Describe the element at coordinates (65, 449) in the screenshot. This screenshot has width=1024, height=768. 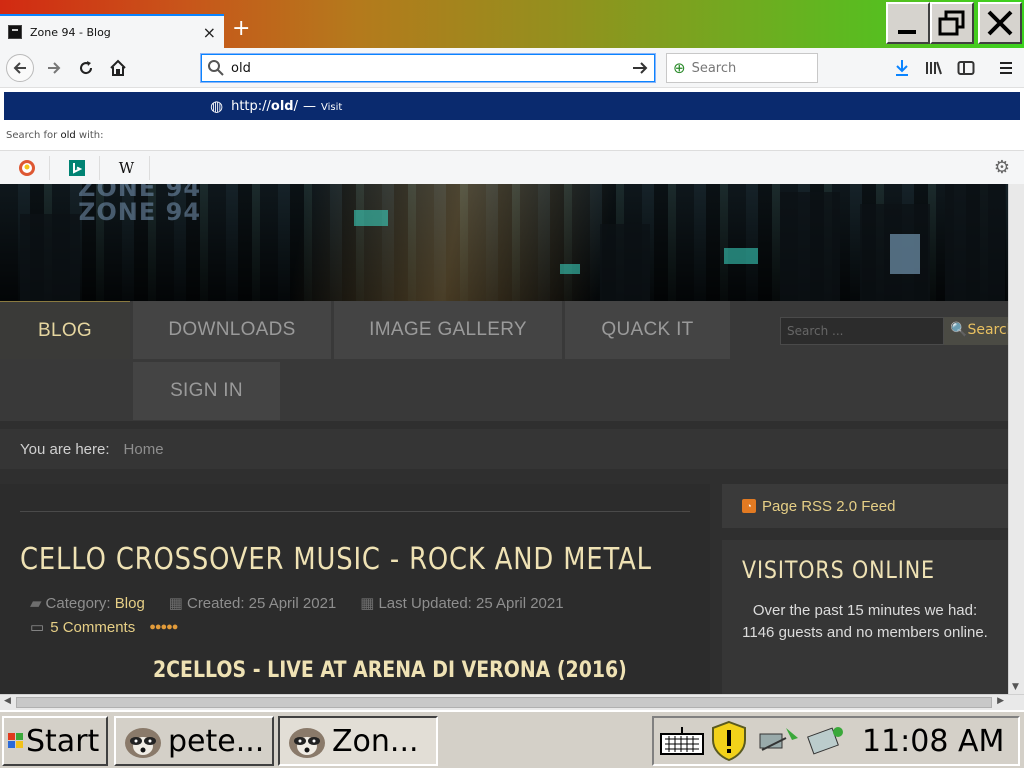
I see `breadcrumb-label: You are here:` at that location.